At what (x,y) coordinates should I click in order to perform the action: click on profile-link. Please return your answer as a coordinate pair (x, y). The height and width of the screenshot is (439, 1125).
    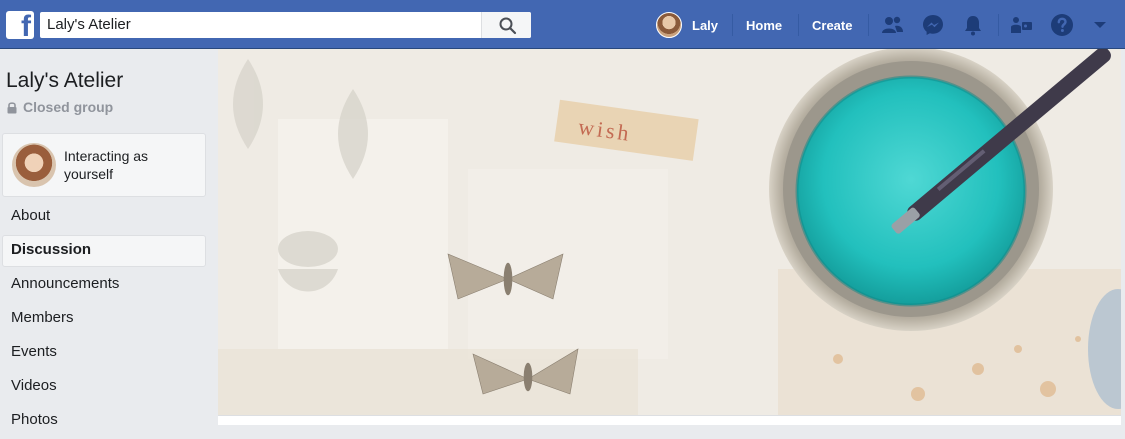
    Looking at the image, I should click on (669, 24).